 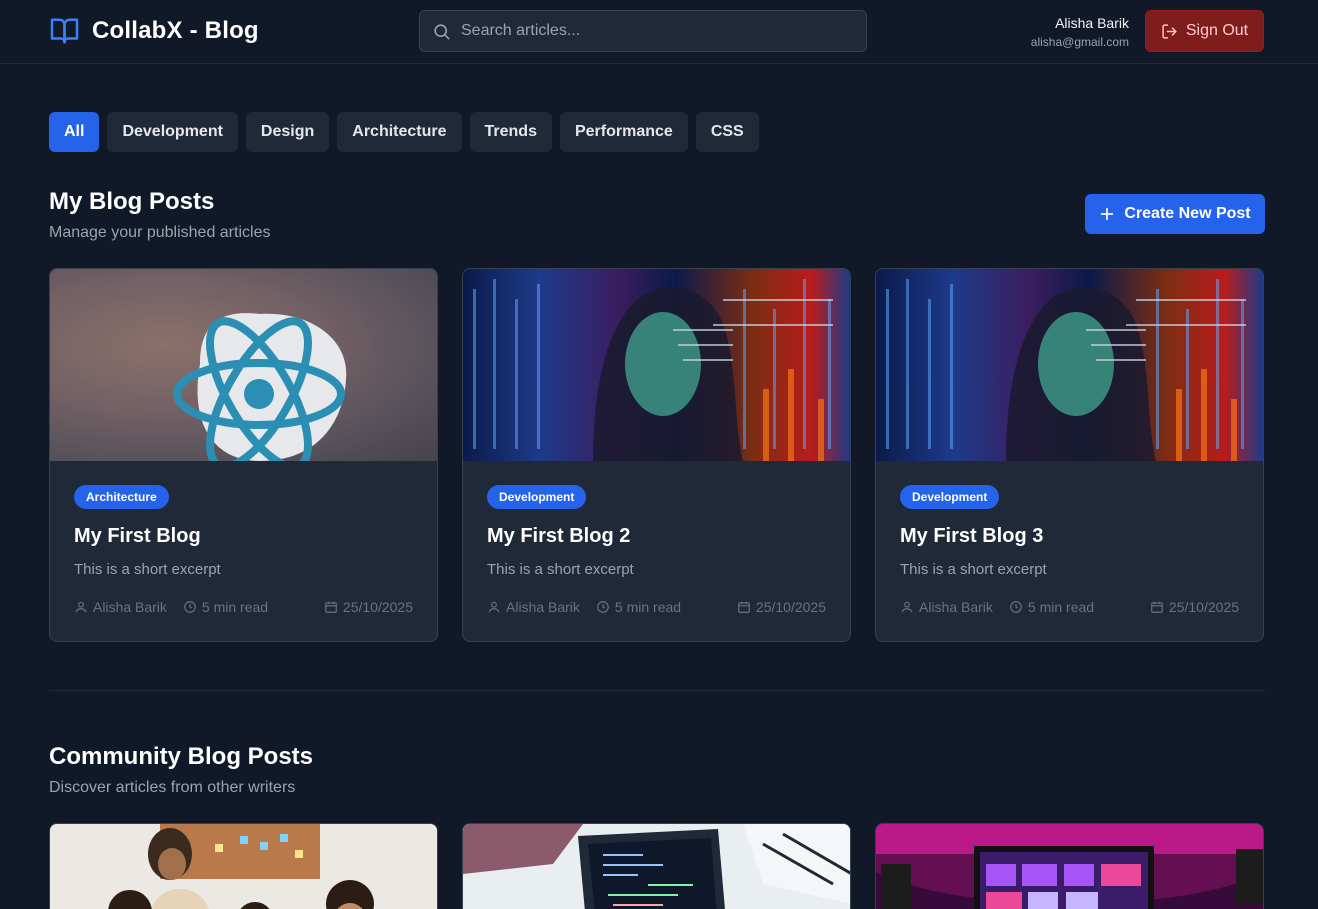 I want to click on brand-title: CollabX - Blog, so click(x=175, y=30).